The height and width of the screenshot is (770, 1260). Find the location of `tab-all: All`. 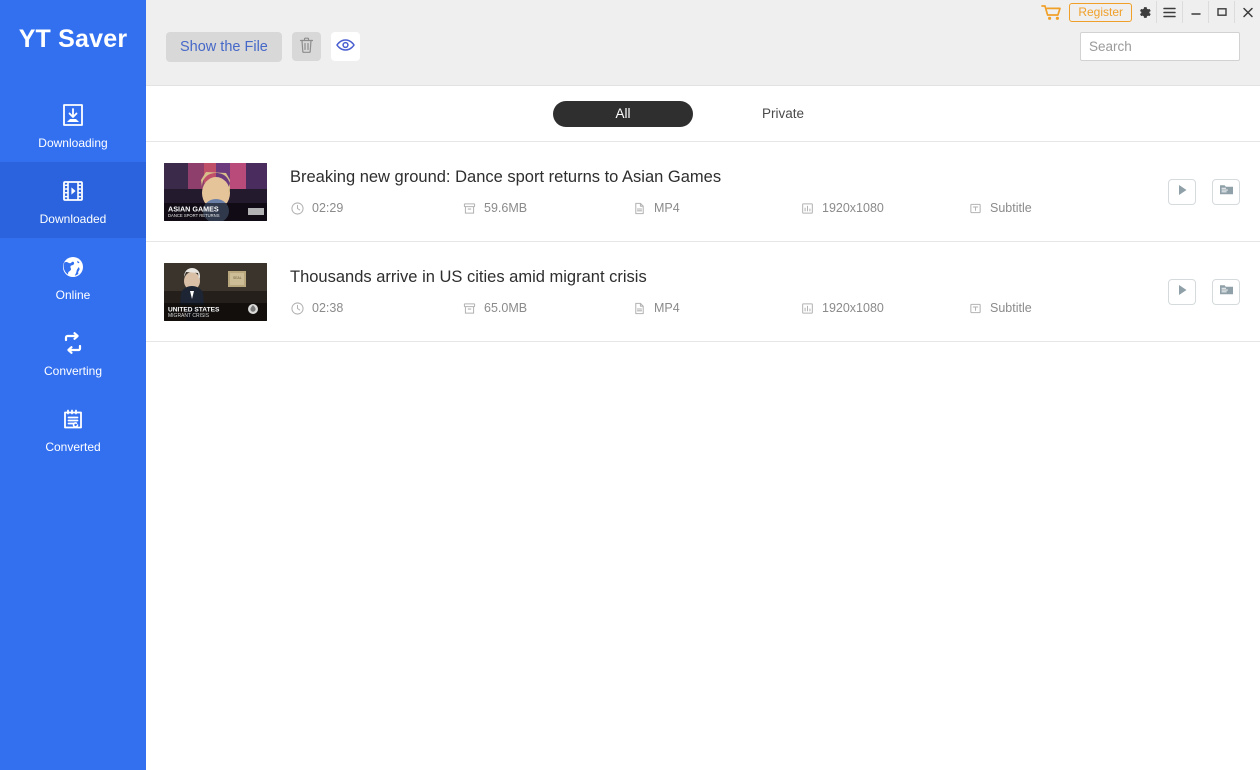

tab-all: All is located at coordinates (623, 113).